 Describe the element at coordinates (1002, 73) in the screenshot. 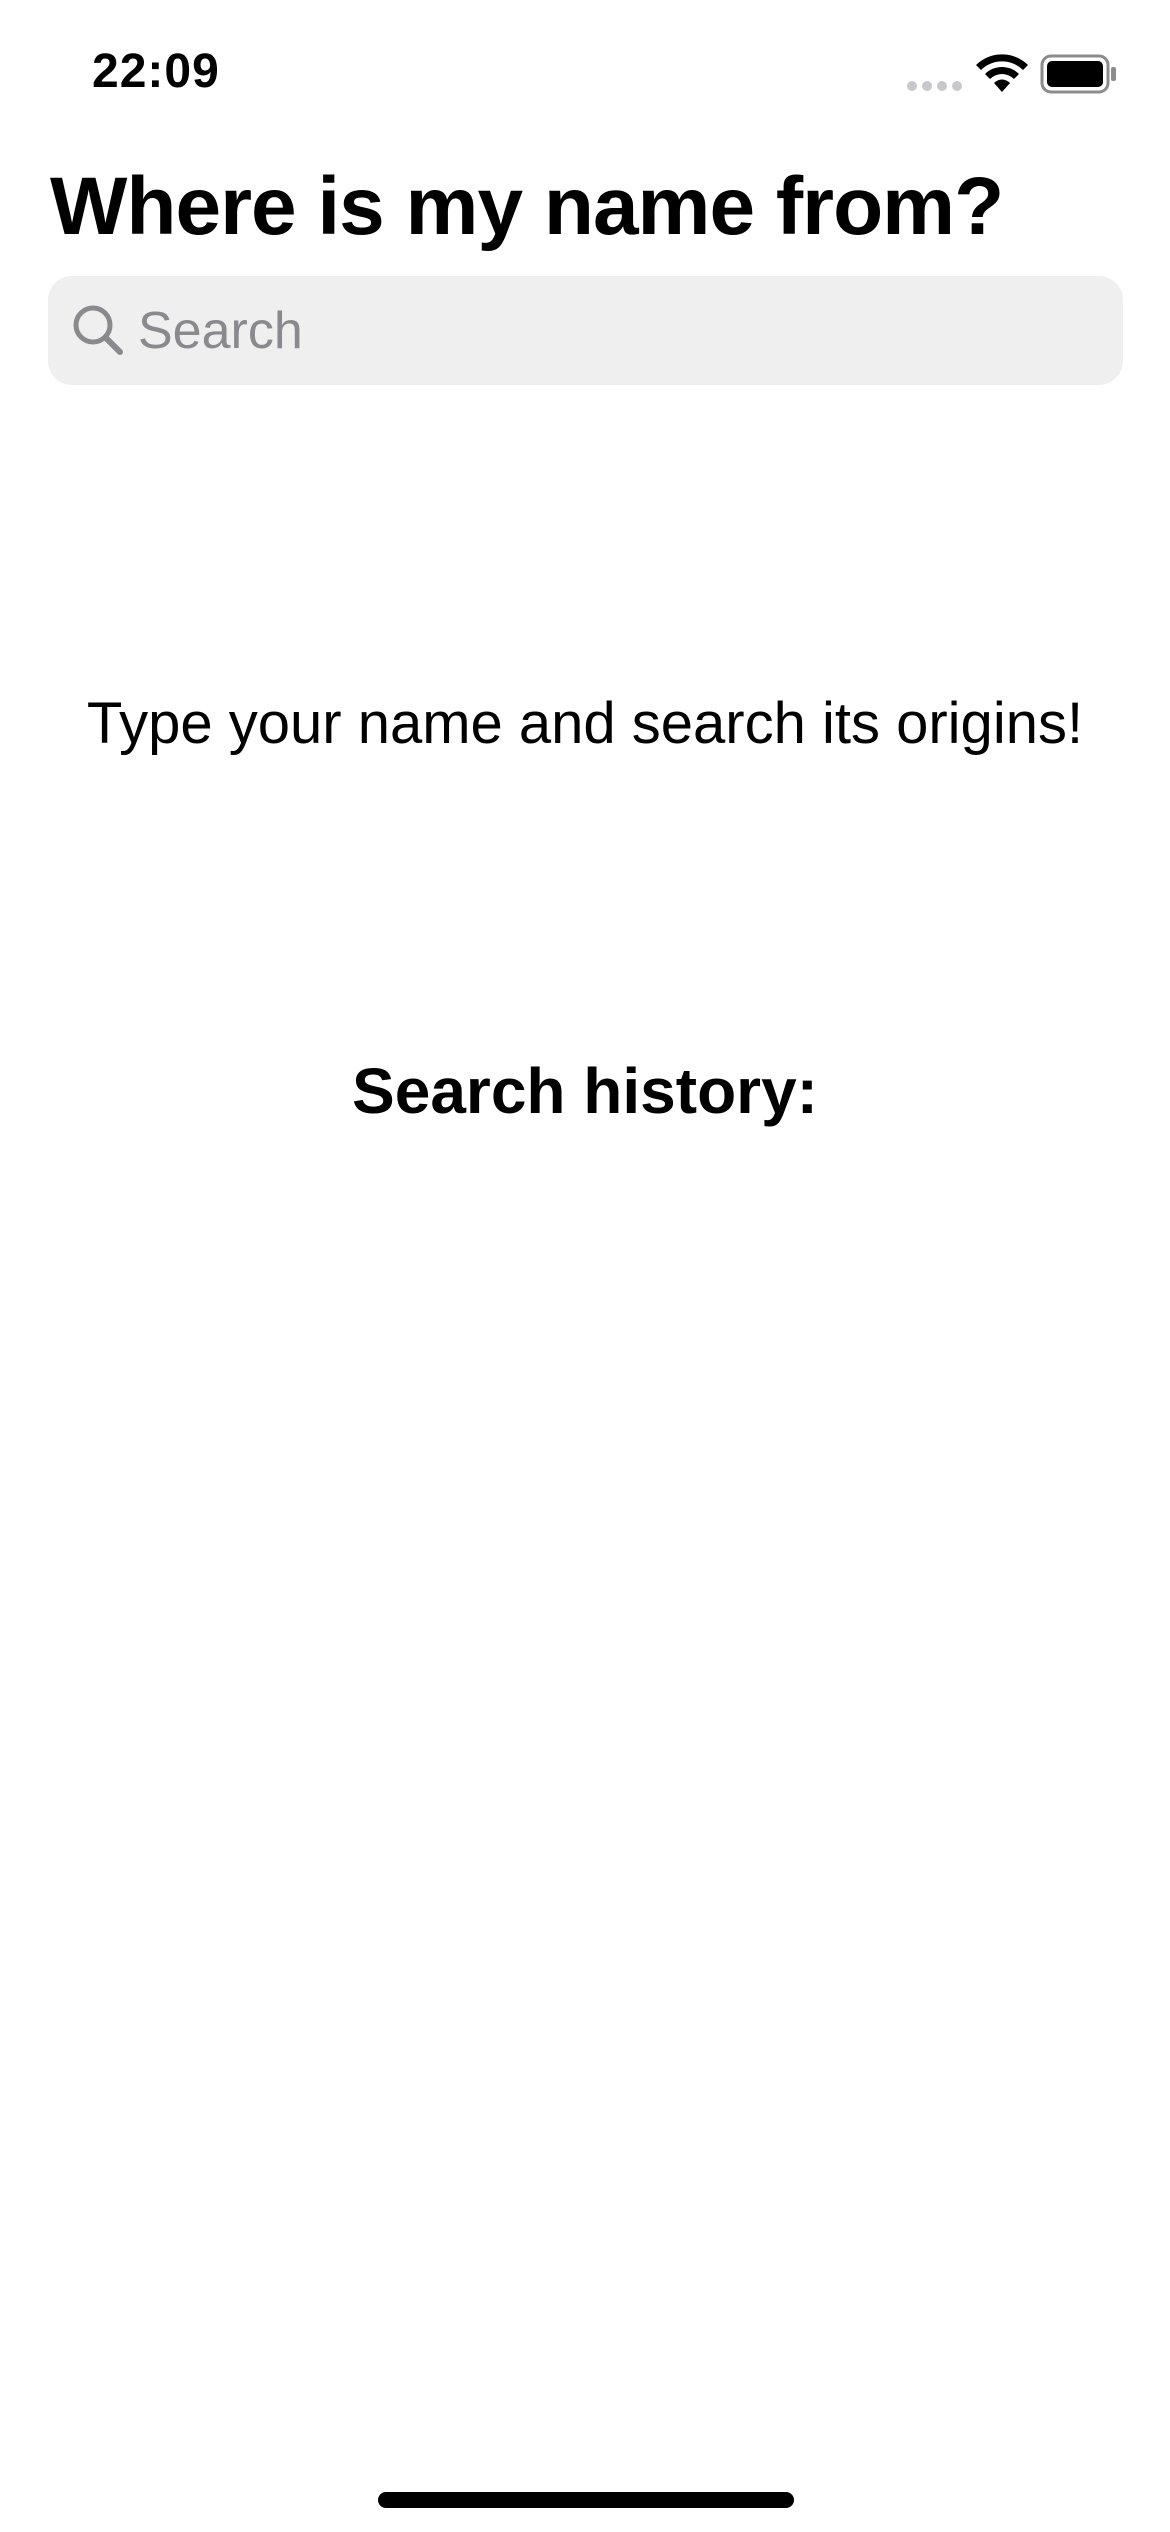

I see `wifi-icon` at that location.